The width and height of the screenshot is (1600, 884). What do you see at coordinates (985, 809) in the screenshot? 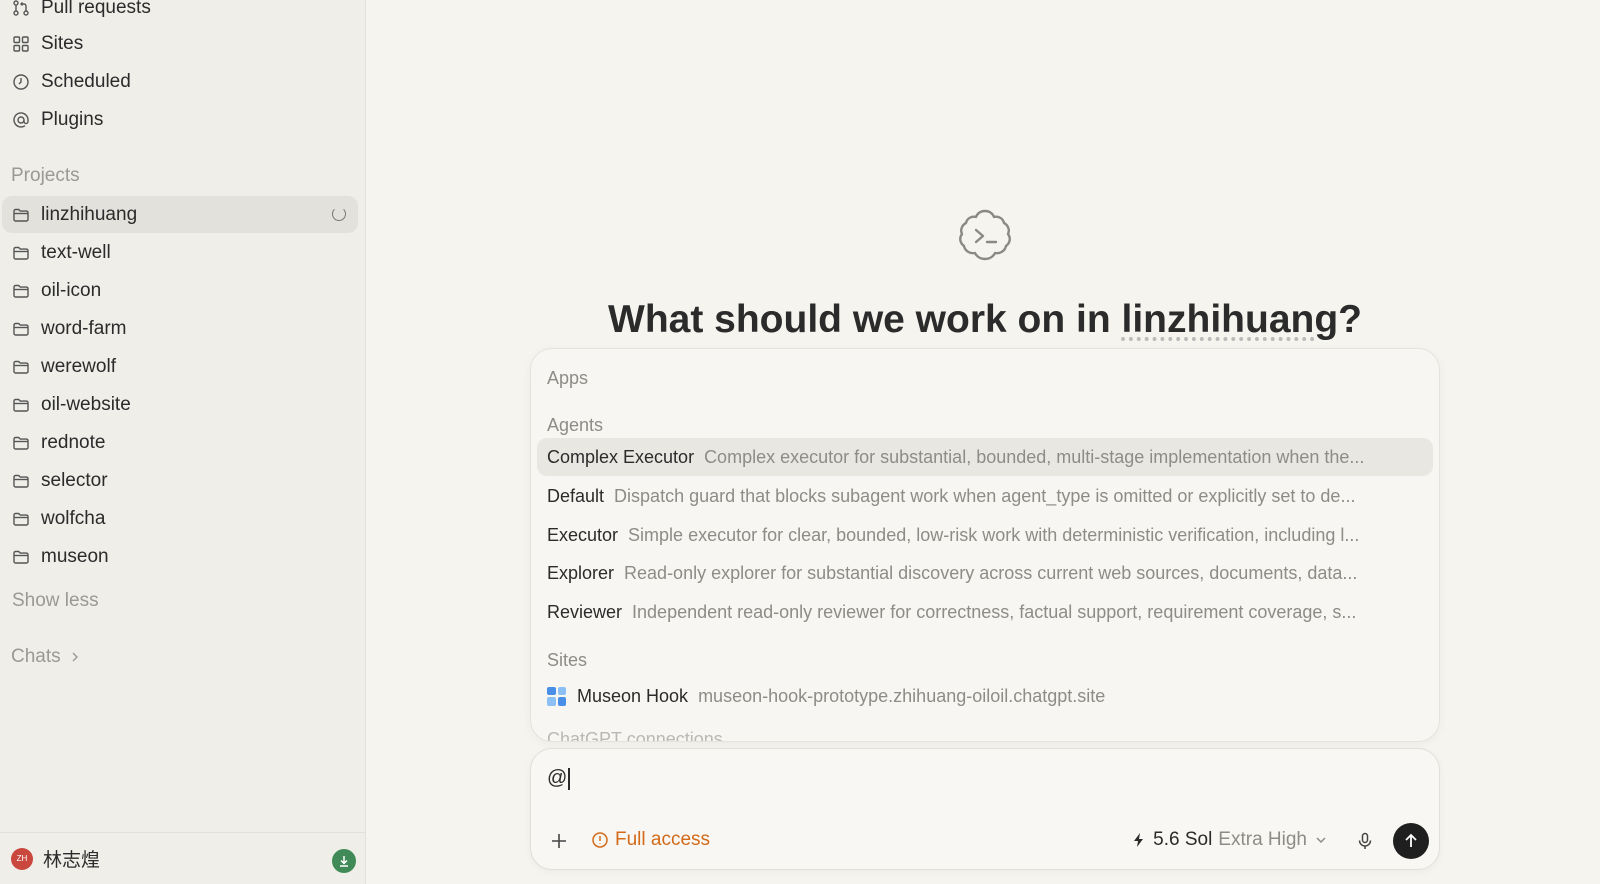
I see `composer: @ Full access 5.6 Sol Extra High` at bounding box center [985, 809].